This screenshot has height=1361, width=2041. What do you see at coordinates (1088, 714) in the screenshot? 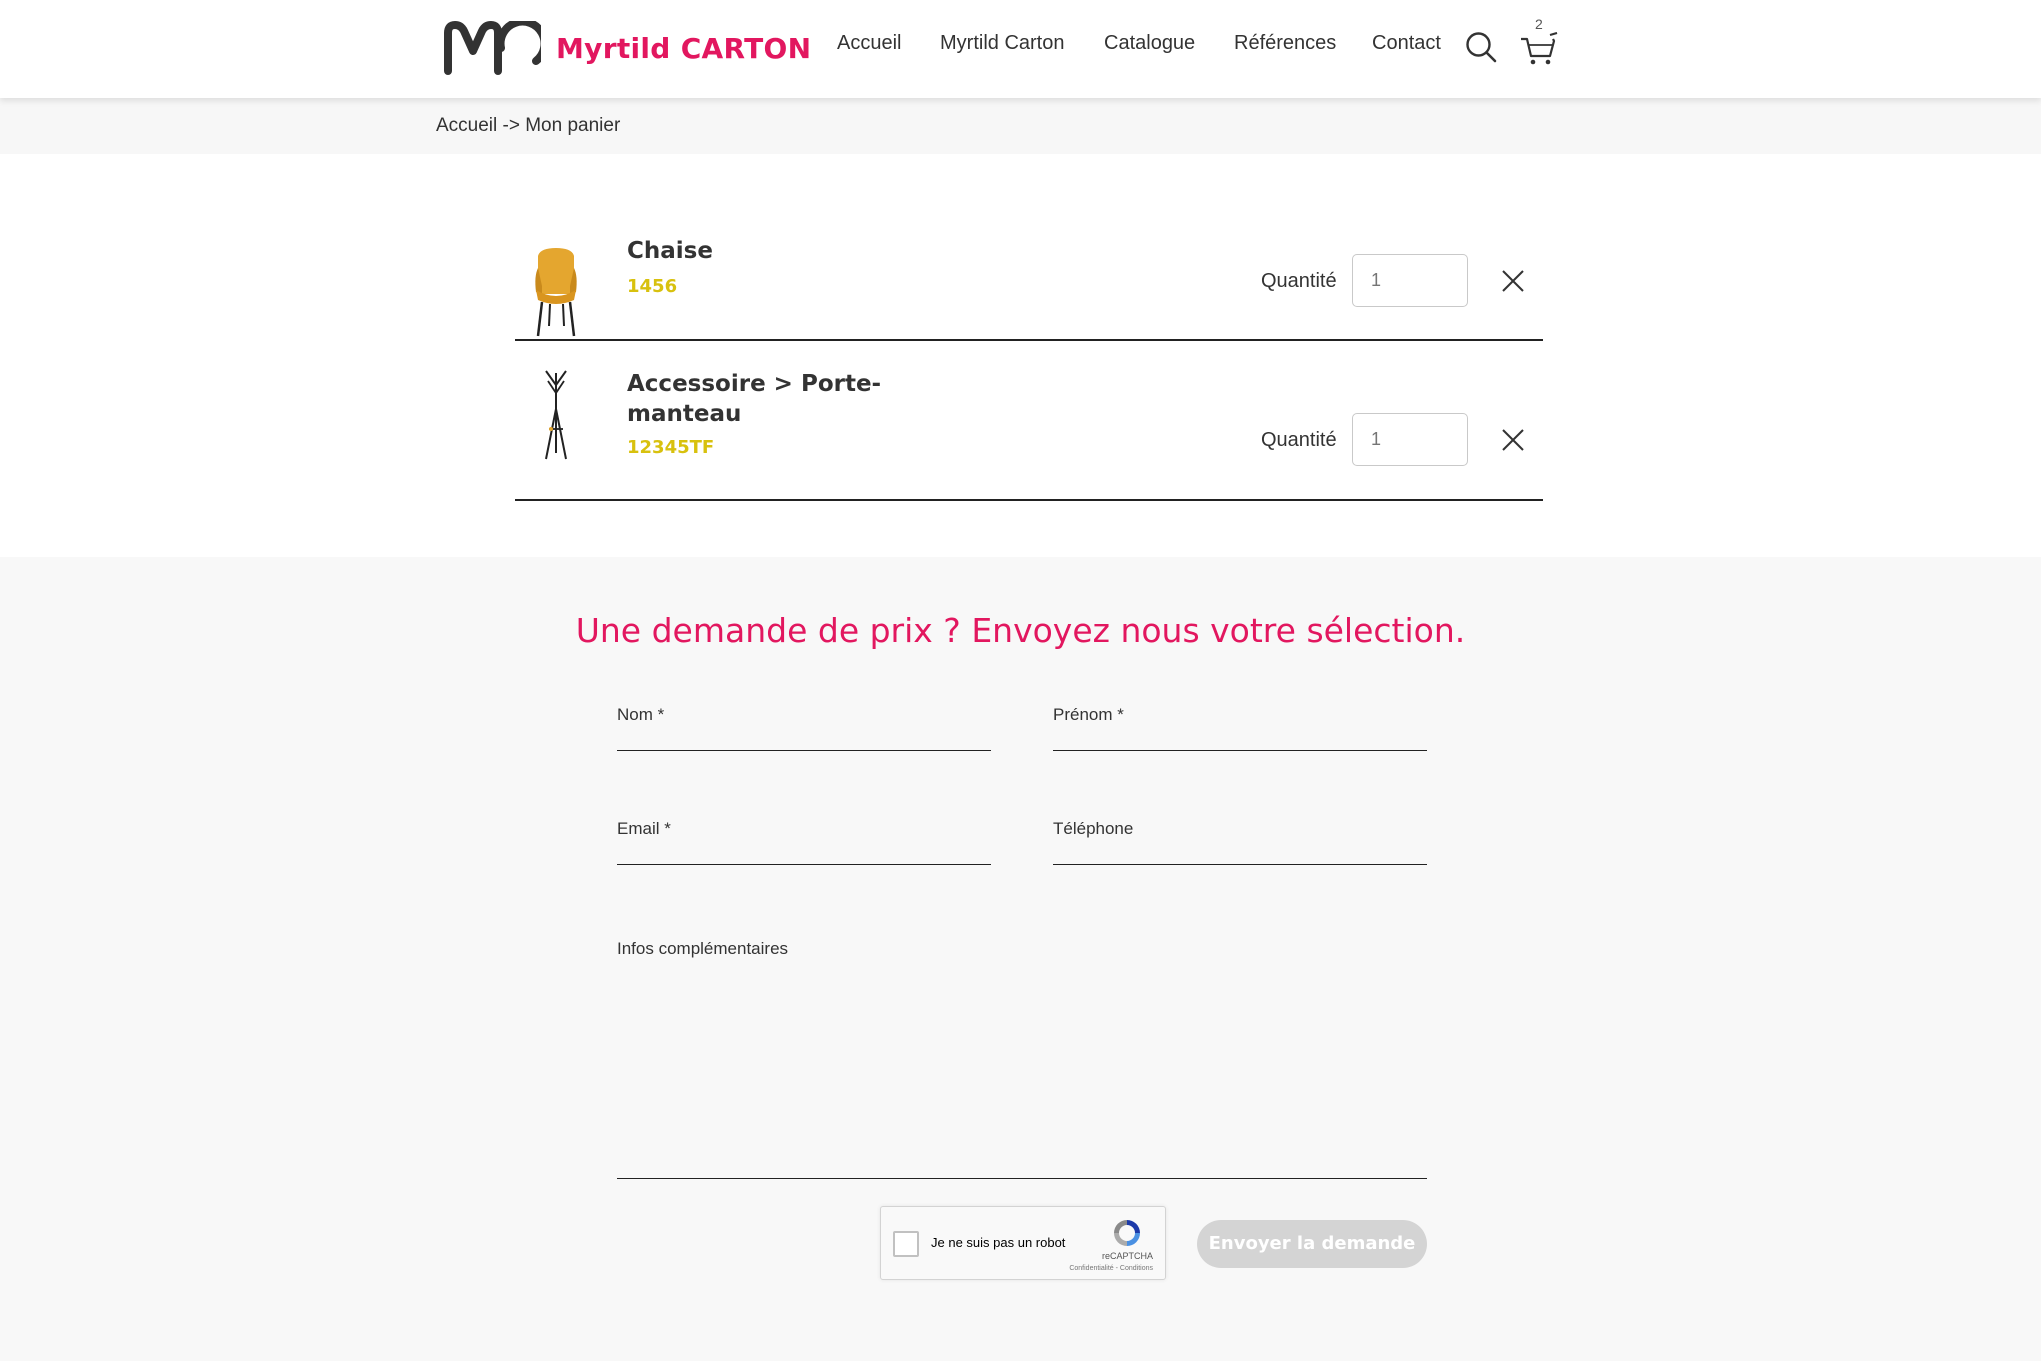
I see `prenom-label: Prénom *` at bounding box center [1088, 714].